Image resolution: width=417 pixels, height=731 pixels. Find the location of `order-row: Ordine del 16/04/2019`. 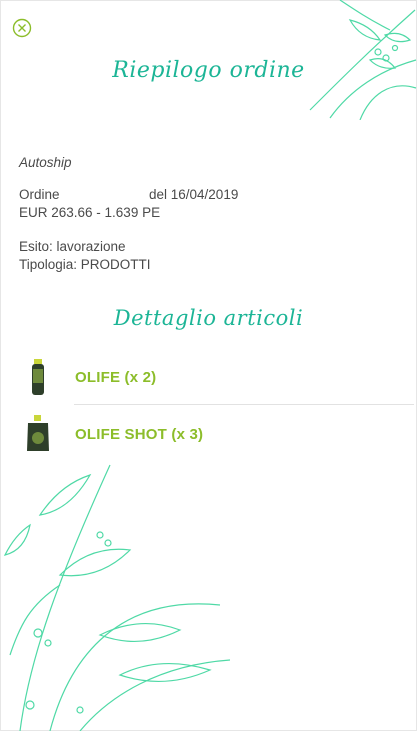

order-row: Ordine del 16/04/2019 is located at coordinates (128, 195).